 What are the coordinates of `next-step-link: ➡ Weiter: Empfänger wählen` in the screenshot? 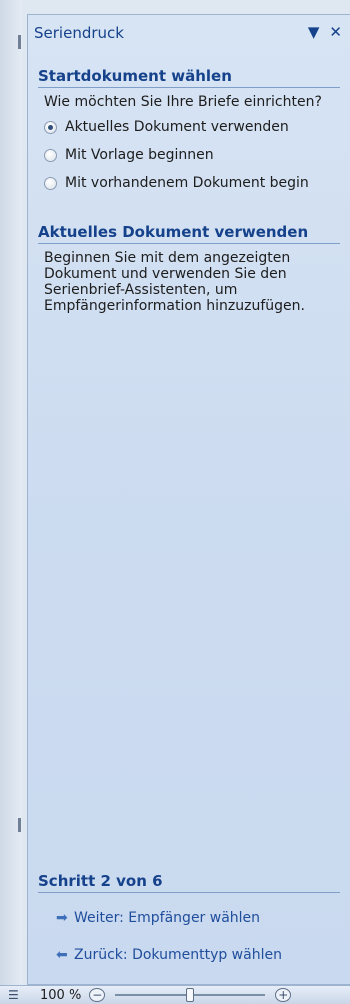 It's located at (158, 918).